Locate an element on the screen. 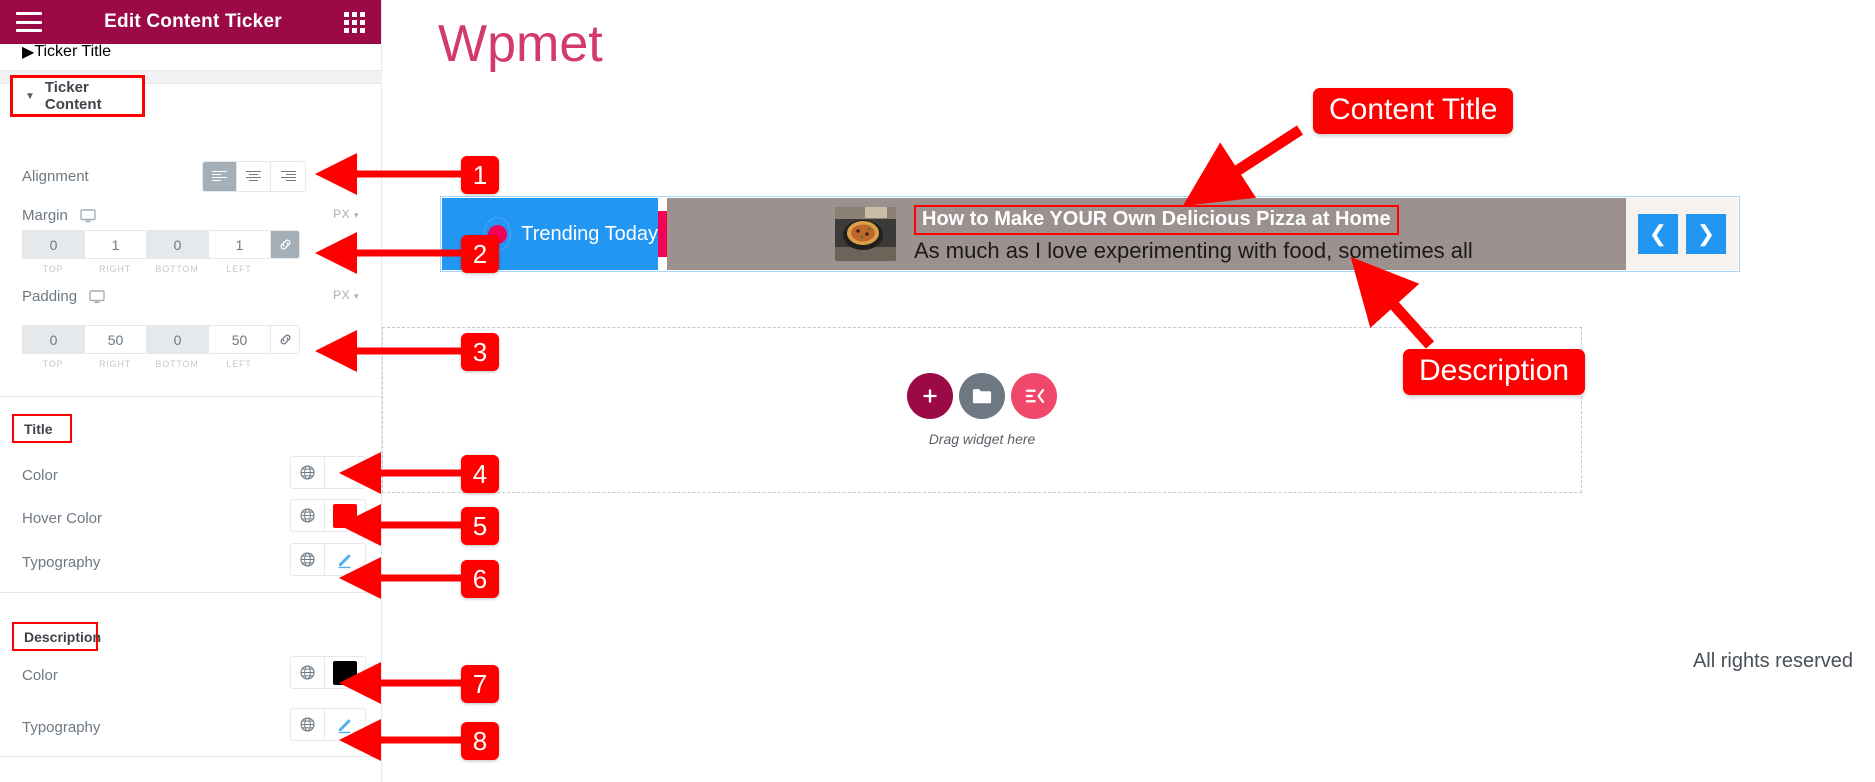 The height and width of the screenshot is (782, 1875). margin-right-caption: RIGHT is located at coordinates (115, 269).